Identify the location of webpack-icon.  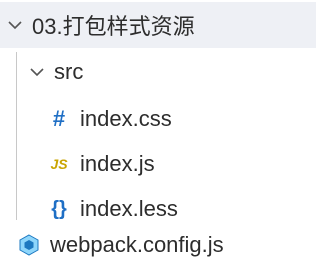
(29, 245).